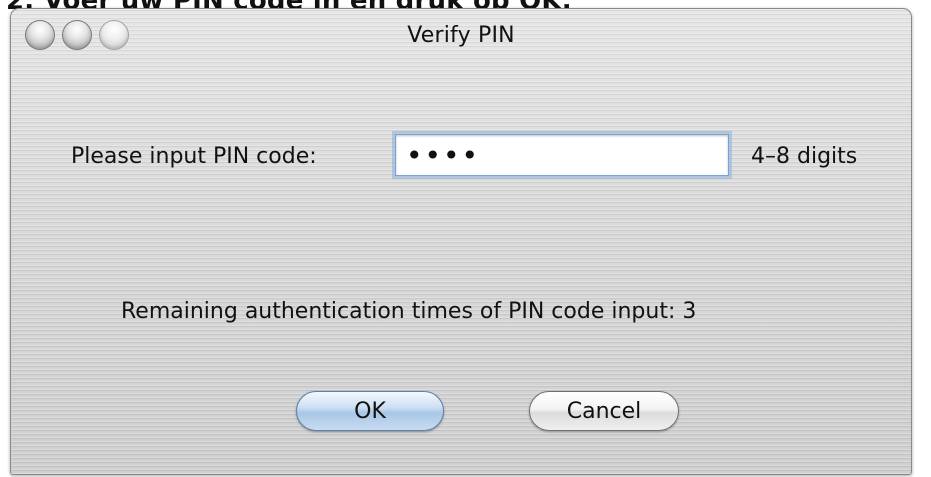  I want to click on cancel-button: Cancel, so click(604, 411).